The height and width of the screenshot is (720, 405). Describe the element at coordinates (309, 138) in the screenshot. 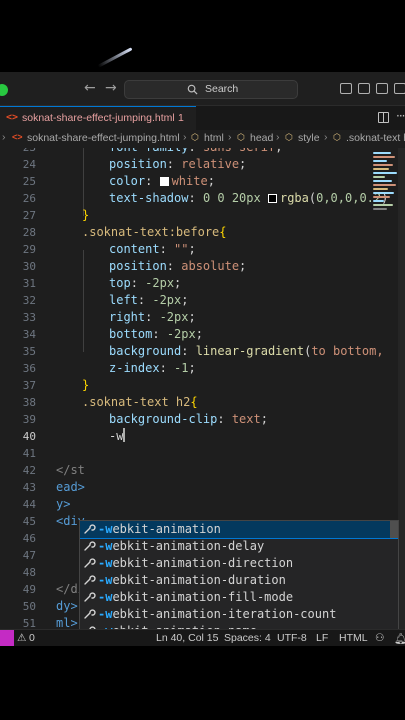

I see `breadcrumb-style: style` at that location.